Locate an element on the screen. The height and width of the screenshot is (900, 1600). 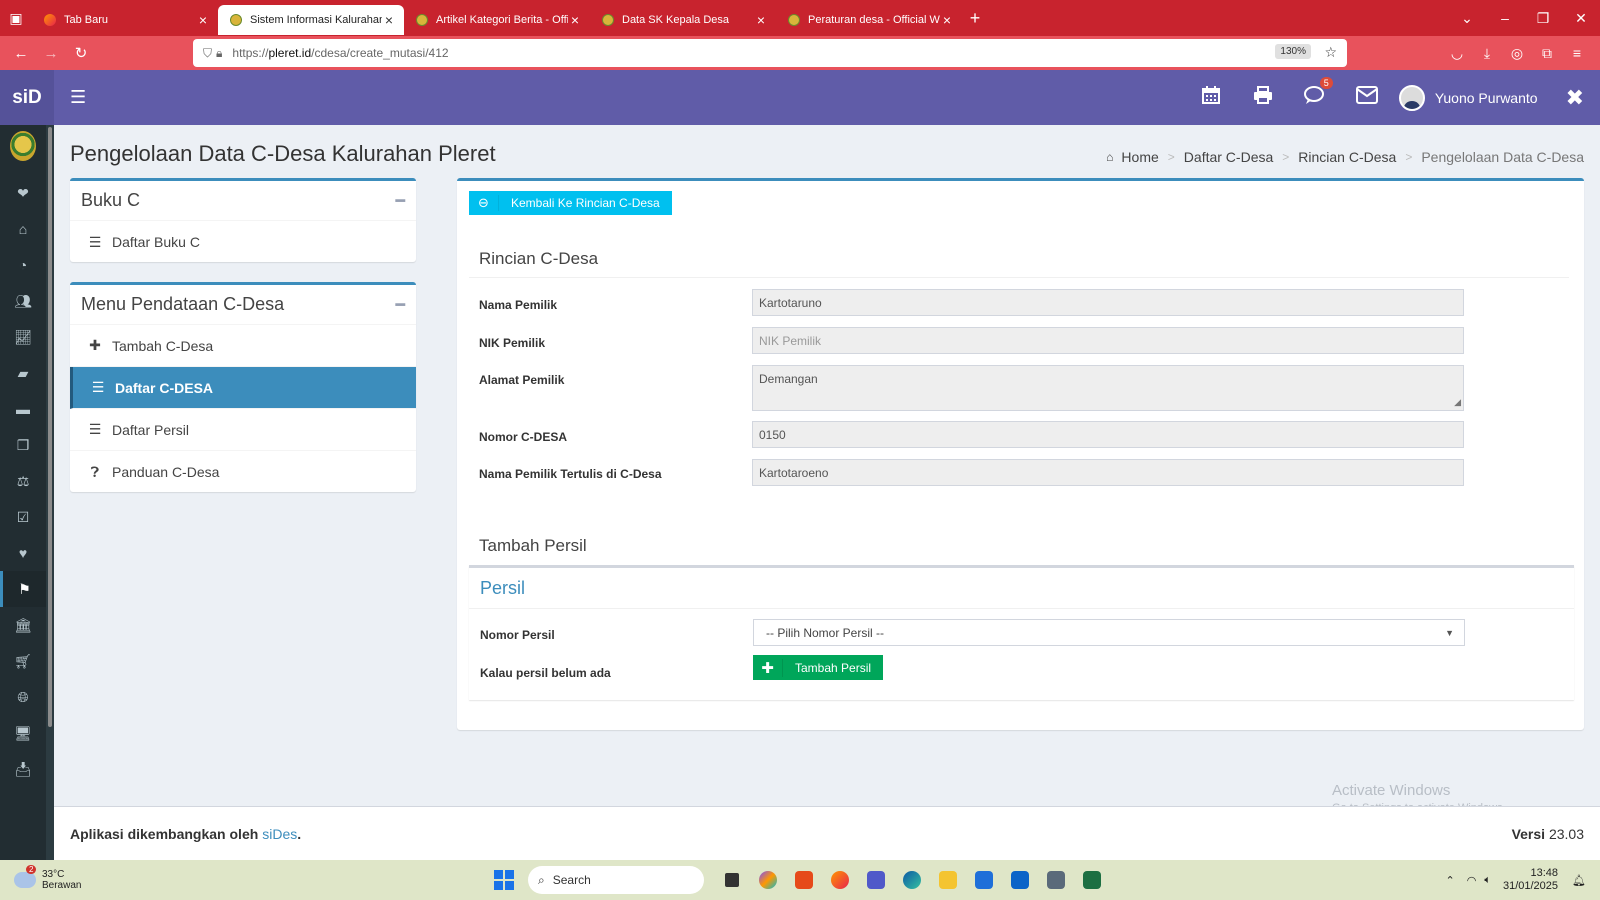
menu-item-daftar-cdesa: ☰ Daftar C-DESA is located at coordinates (243, 388).